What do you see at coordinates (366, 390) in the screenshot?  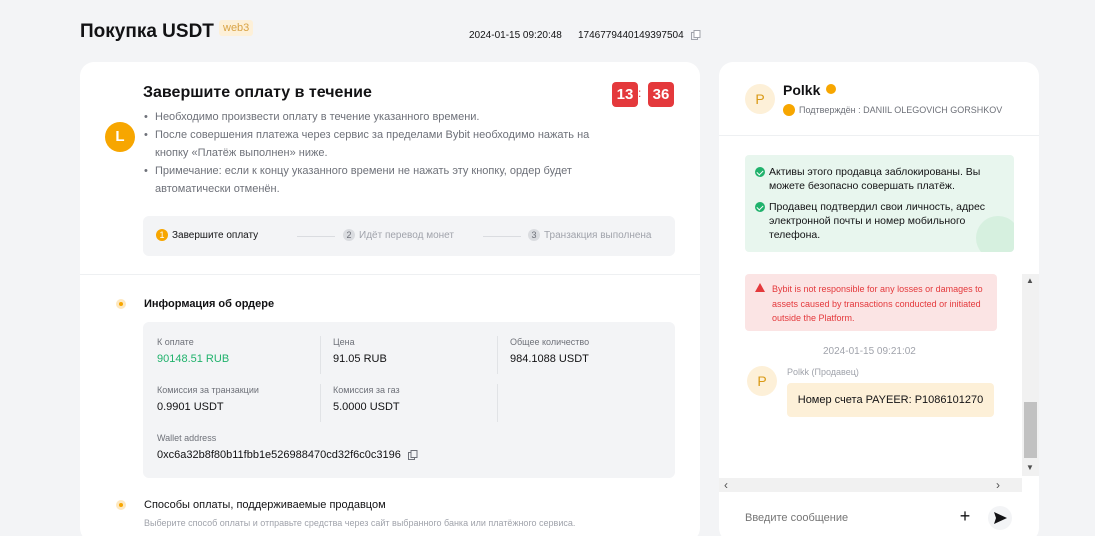 I see `gas-label: Комиссия за газ` at bounding box center [366, 390].